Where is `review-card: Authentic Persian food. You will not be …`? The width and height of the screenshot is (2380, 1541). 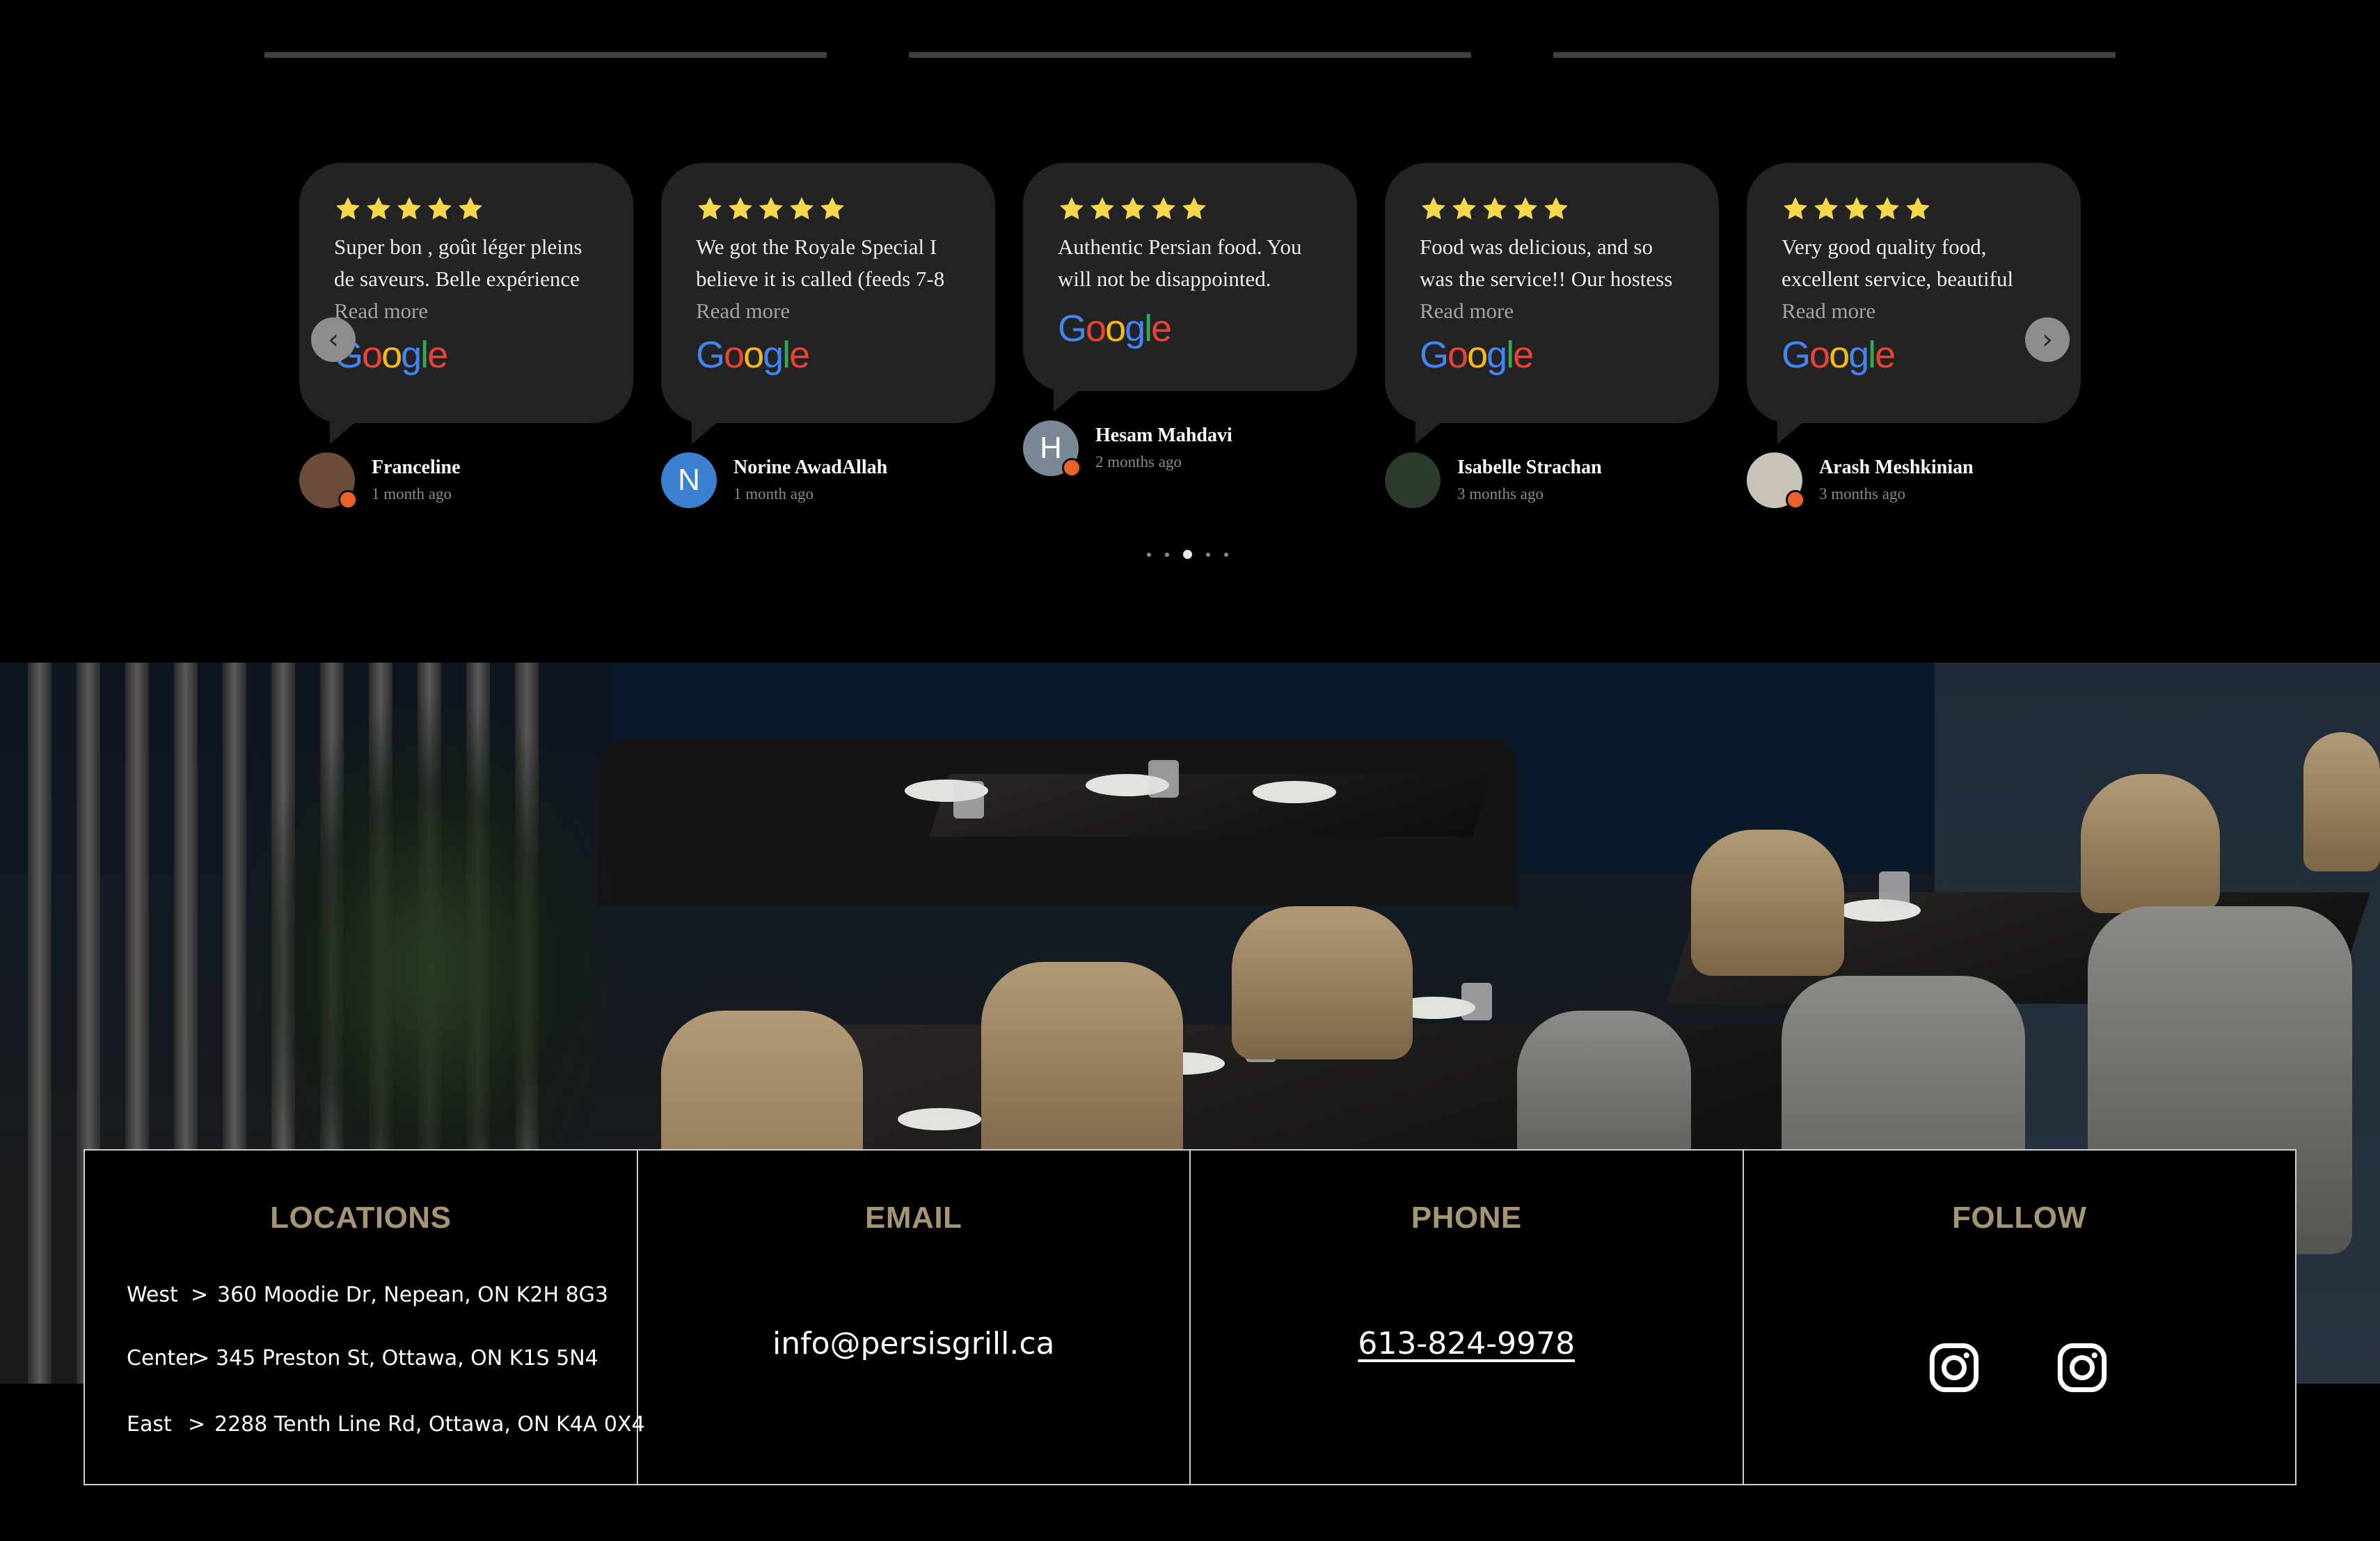
review-card: Authentic Persian food. You will not be … is located at coordinates (1190, 320).